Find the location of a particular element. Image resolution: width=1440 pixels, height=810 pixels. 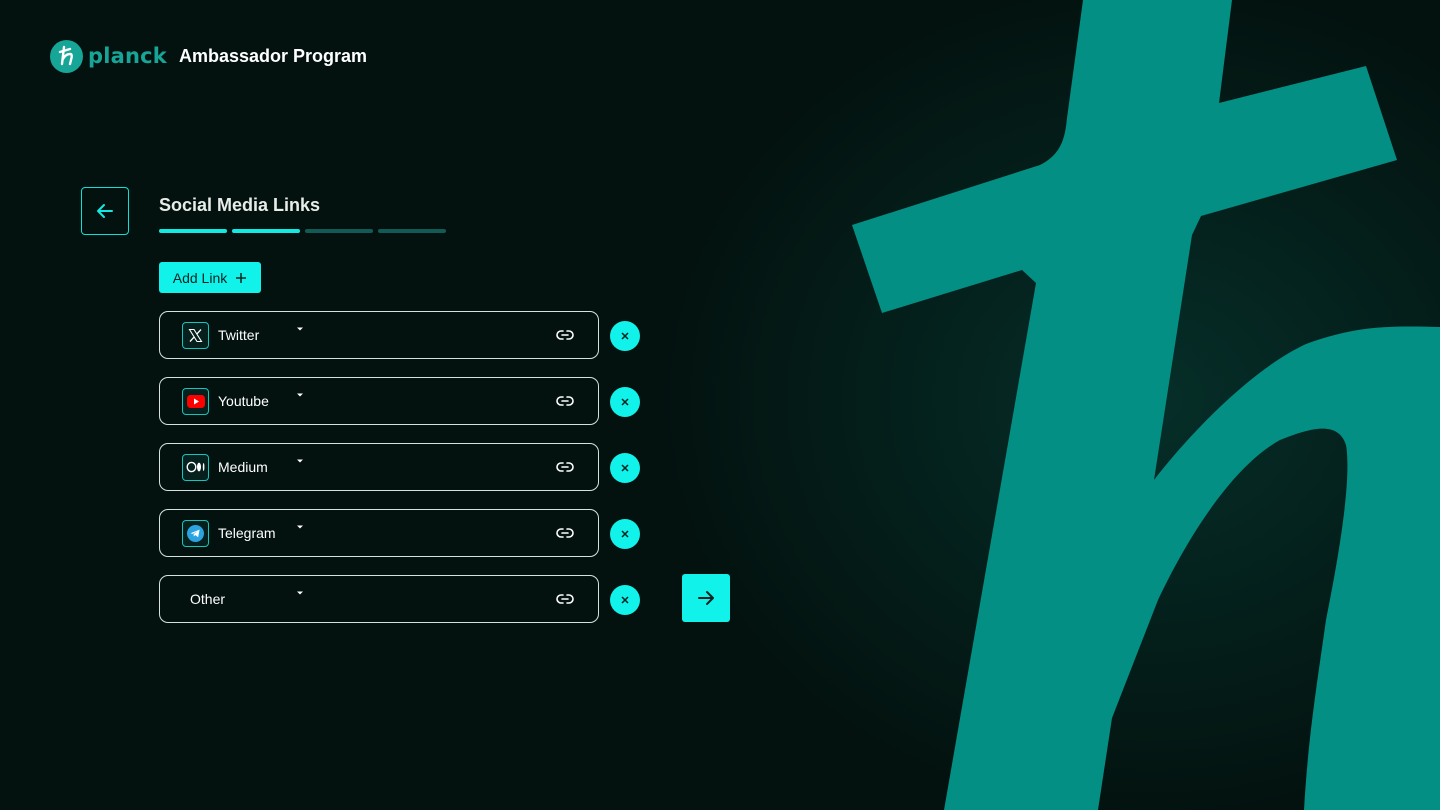

link-input-field: Medium is located at coordinates (379, 467).